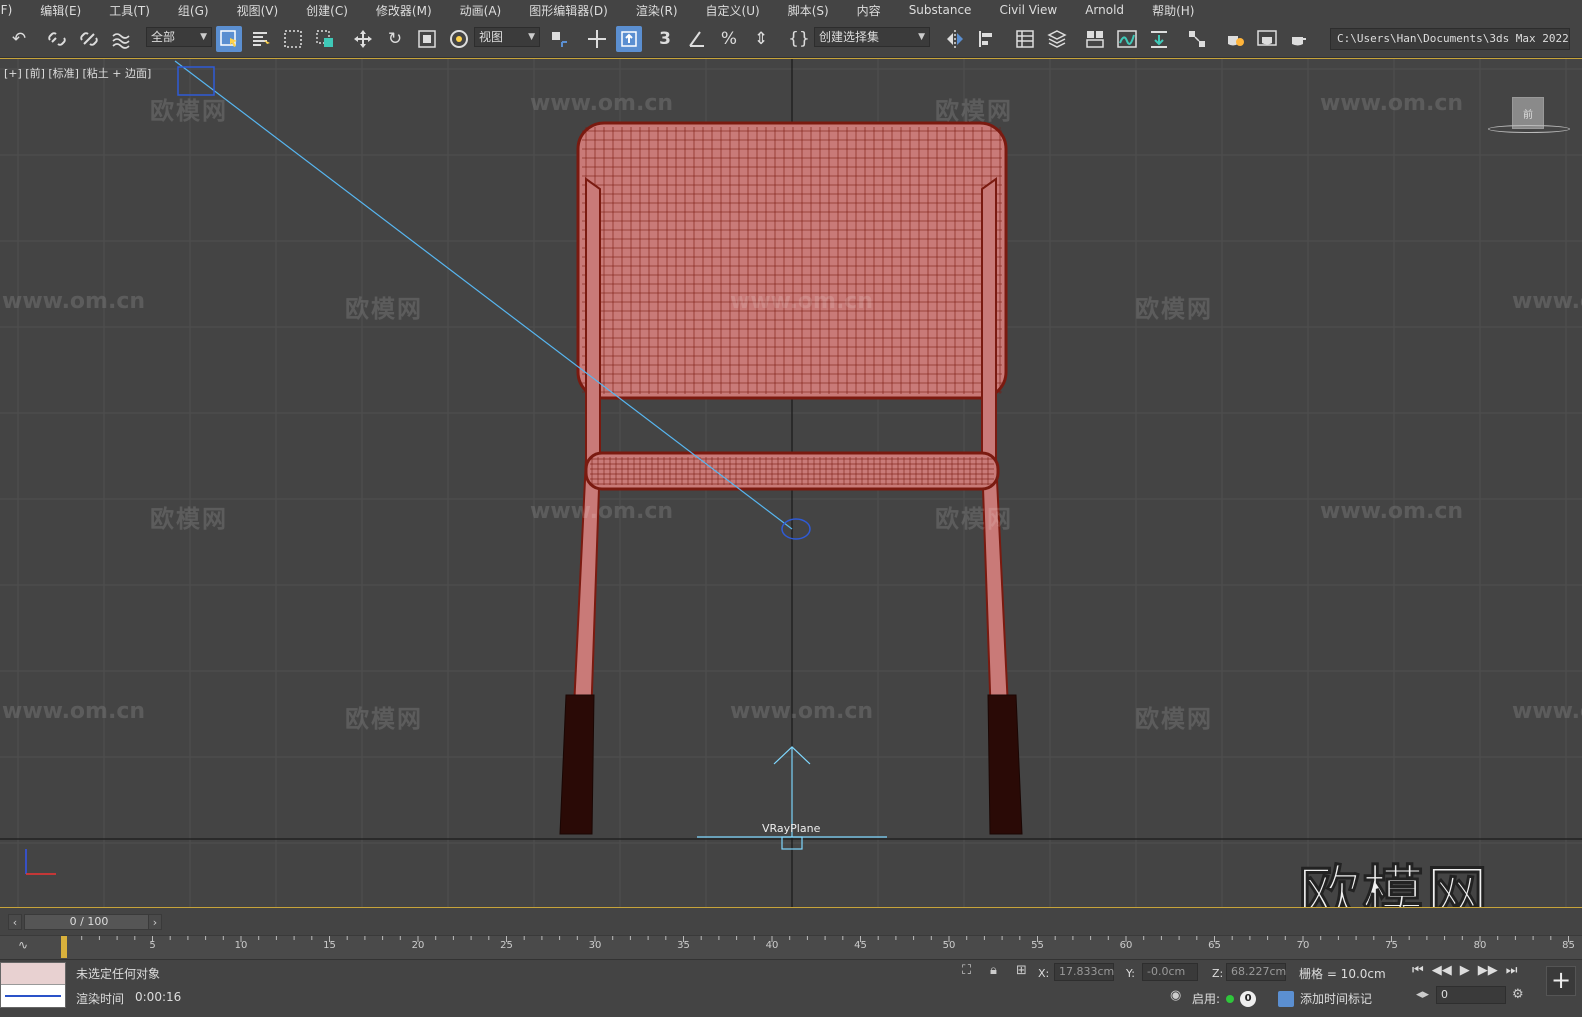 This screenshot has width=1582, height=1017. I want to click on selection-lock-icon: 🔒︎, so click(993, 970).